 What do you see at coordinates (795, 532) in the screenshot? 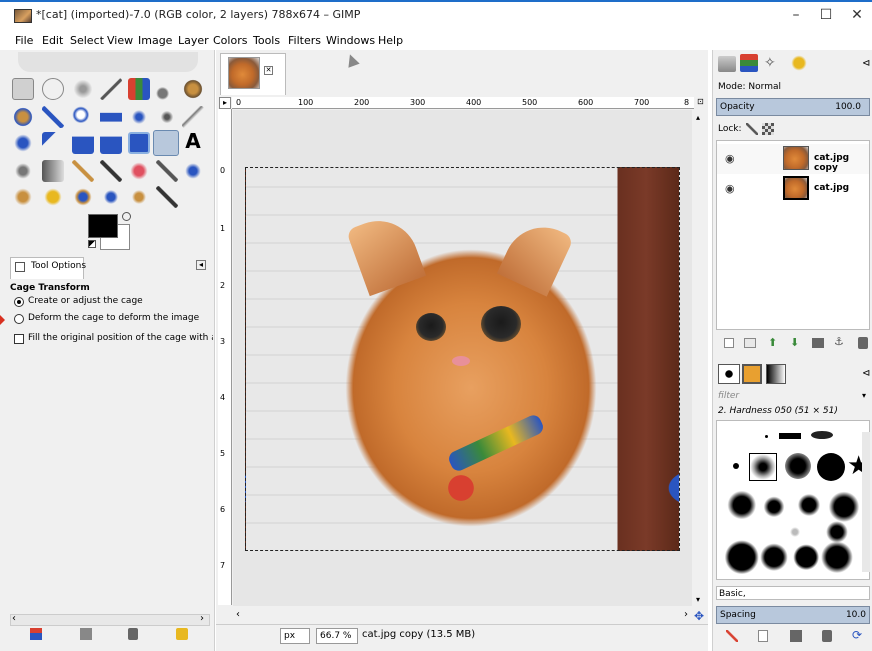
I see `brush-texture-set` at bounding box center [795, 532].